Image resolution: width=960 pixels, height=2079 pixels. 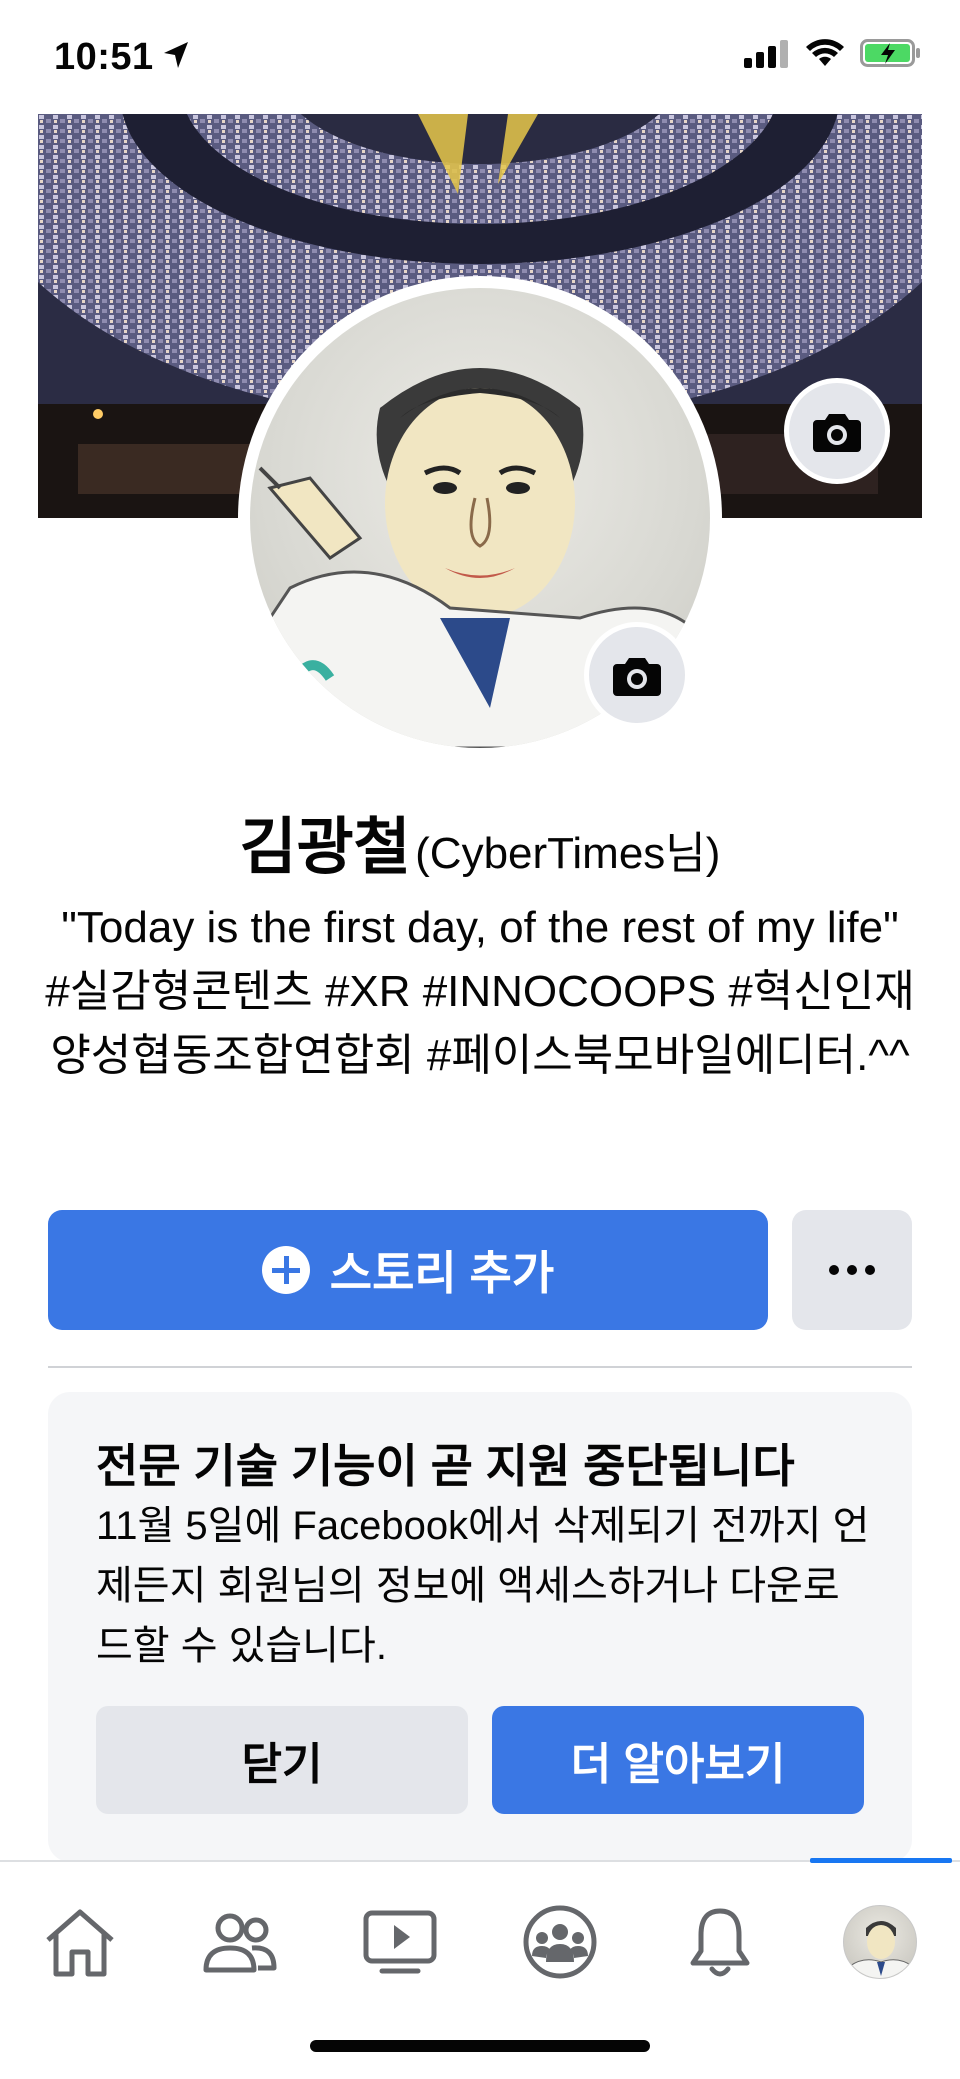 I want to click on notice-title: 전문 기술 기능이 곧 지원 중단됩니다, so click(x=445, y=1466).